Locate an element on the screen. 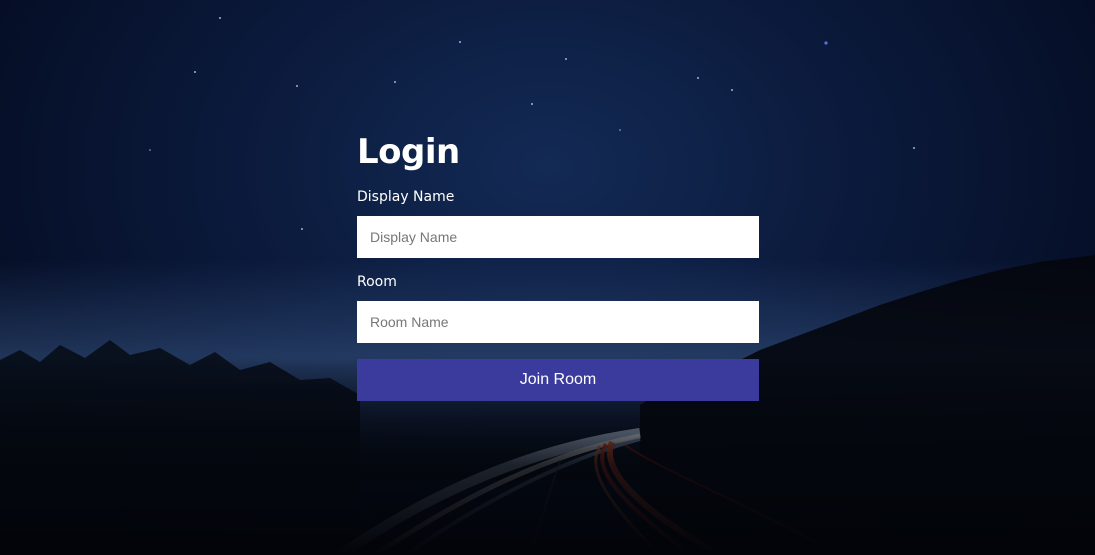 Image resolution: width=1095 pixels, height=555 pixels. join-room-button: Join Room is located at coordinates (558, 380).